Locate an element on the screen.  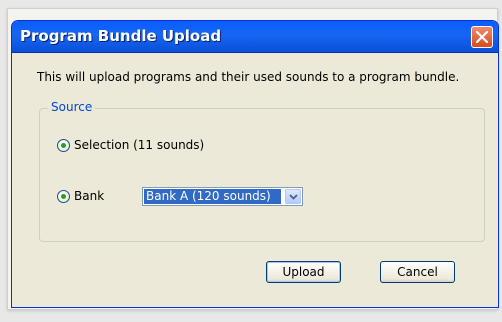
radio-selection: Selection (11 sounds) is located at coordinates (130, 145).